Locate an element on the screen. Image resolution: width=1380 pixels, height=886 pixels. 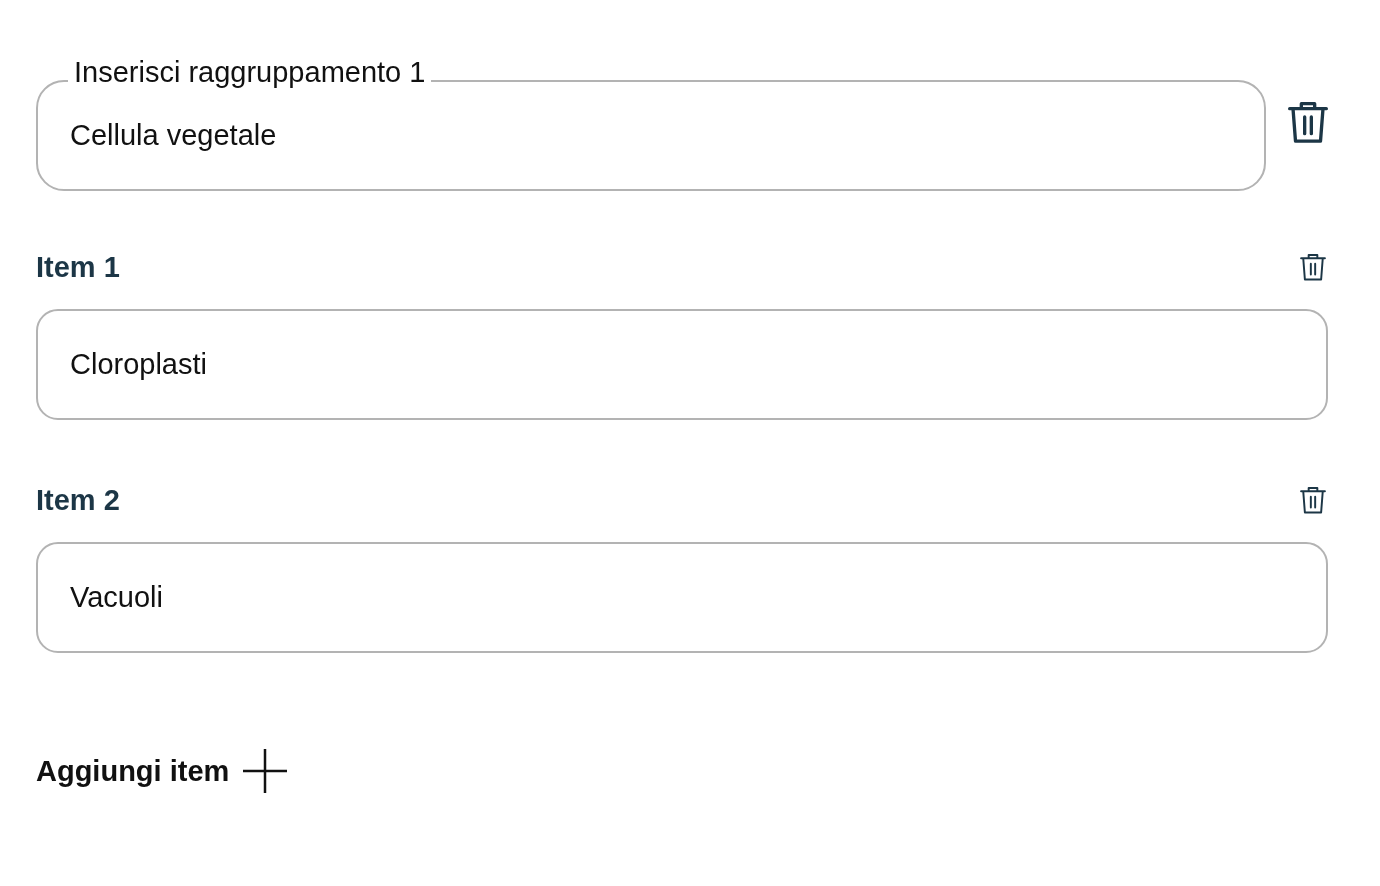
text-field: Cloroplasti is located at coordinates (682, 364).